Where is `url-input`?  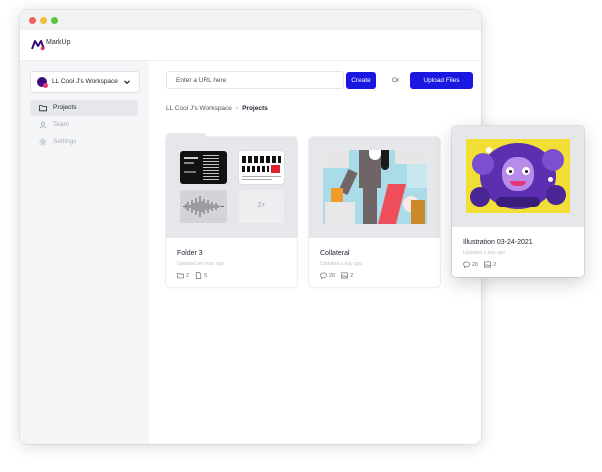
url-input is located at coordinates (255, 80).